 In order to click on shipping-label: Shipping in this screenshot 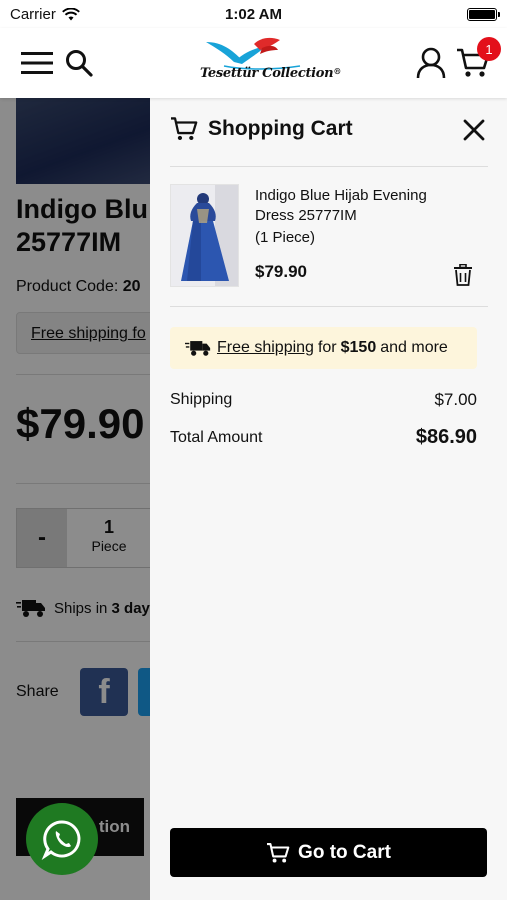, I will do `click(201, 399)`.